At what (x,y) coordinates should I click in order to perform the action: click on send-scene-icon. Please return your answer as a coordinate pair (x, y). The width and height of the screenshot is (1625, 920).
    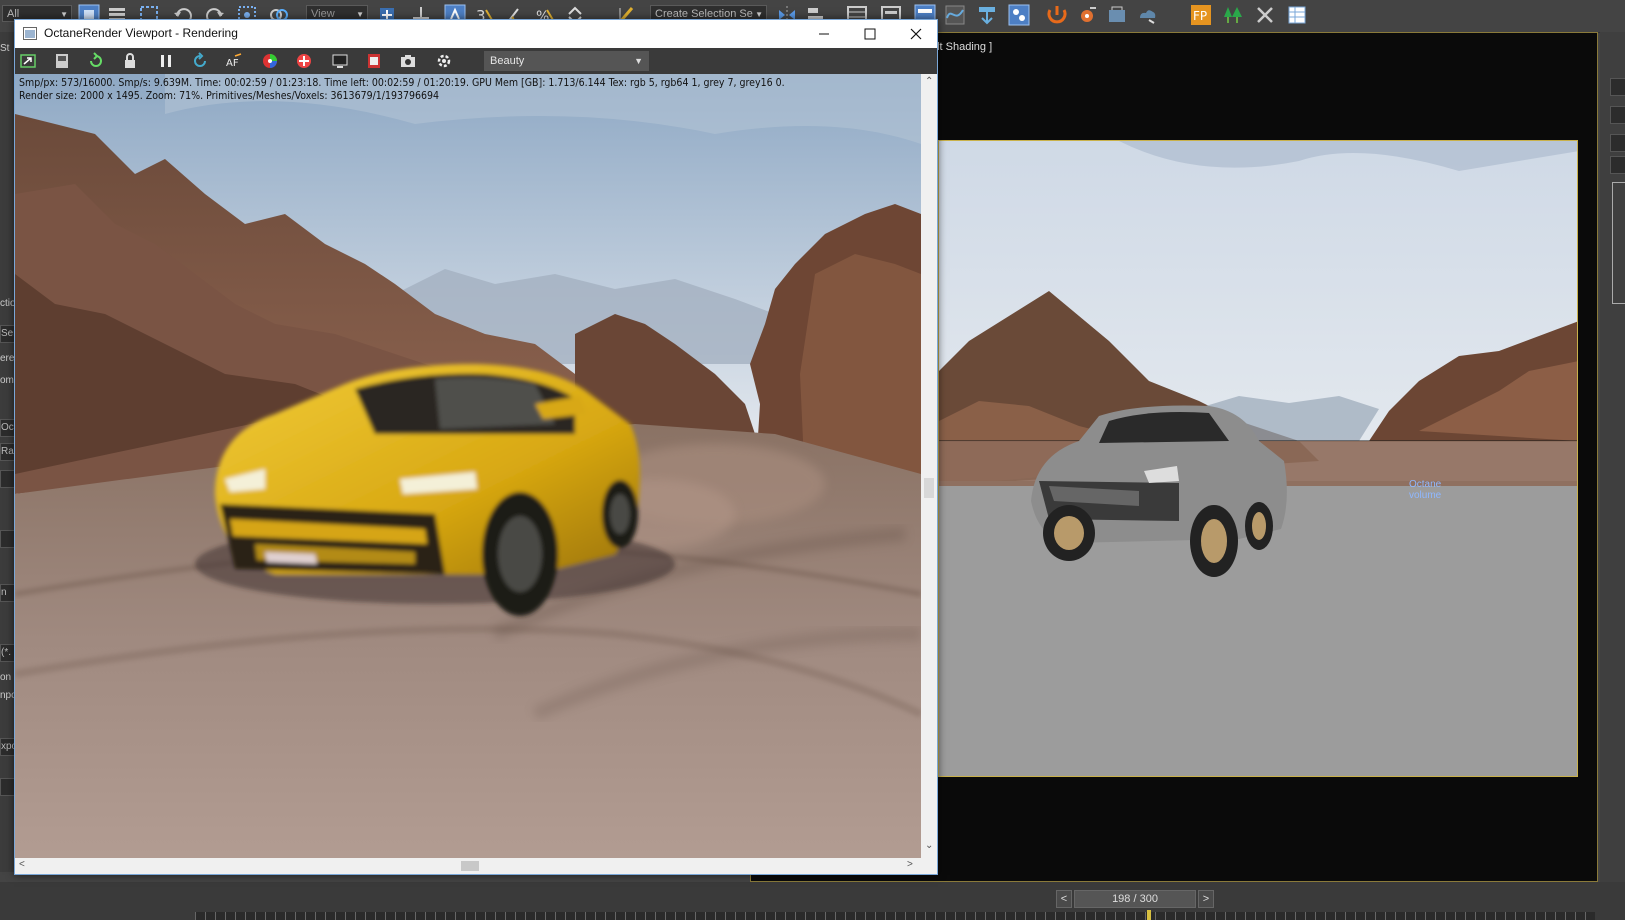
    Looking at the image, I should click on (28, 61).